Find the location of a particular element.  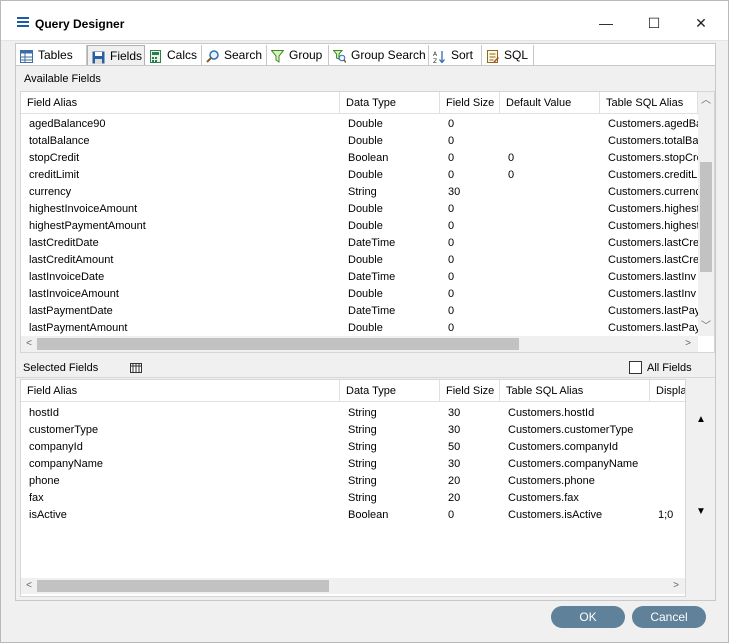

table-row: stopCredit Boolean 0 0 Customers.stopCre is located at coordinates (359, 158).